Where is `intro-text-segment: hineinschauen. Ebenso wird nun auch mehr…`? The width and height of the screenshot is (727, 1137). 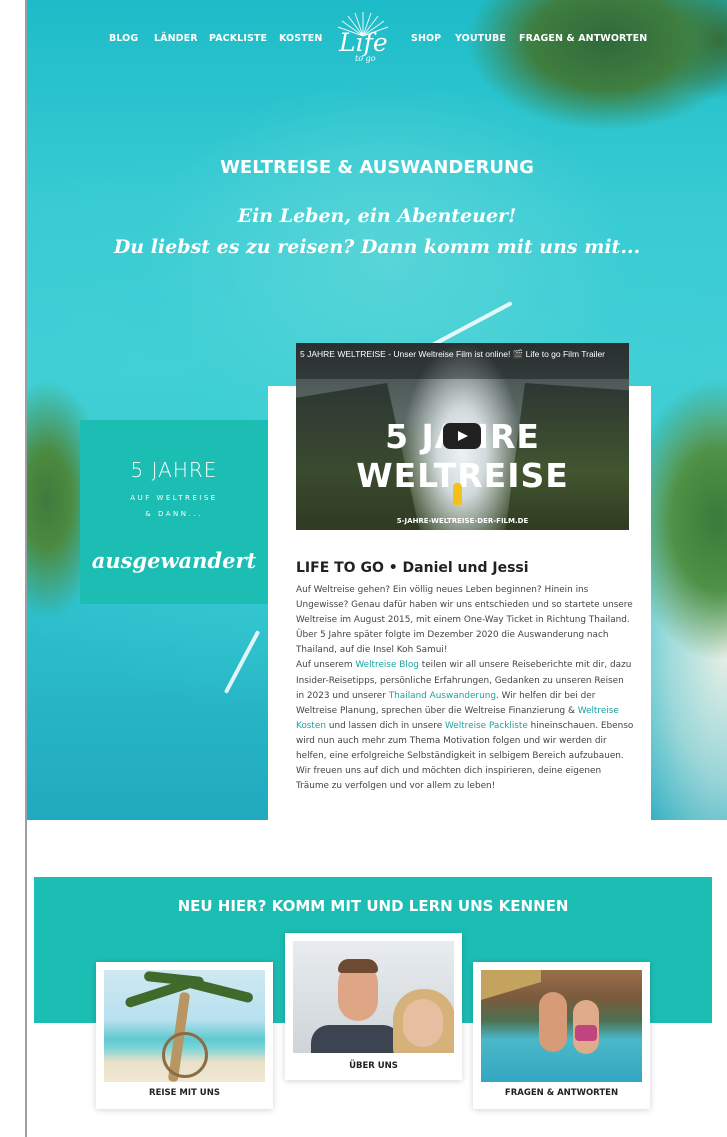 intro-text-segment: hineinschauen. Ebenso wird nun auch mehr… is located at coordinates (465, 756).